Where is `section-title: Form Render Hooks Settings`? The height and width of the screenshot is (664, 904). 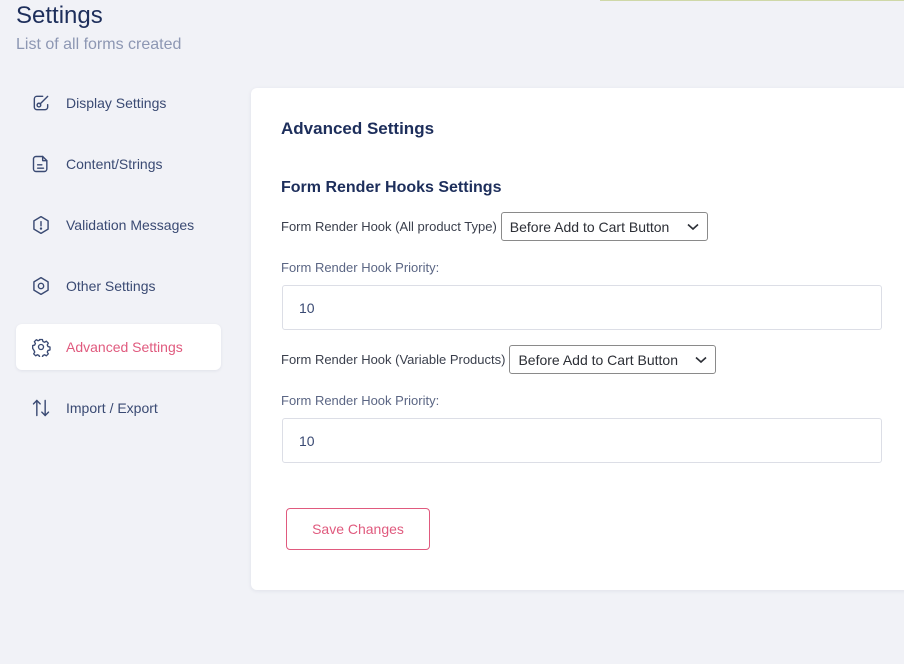 section-title: Form Render Hooks Settings is located at coordinates (391, 187).